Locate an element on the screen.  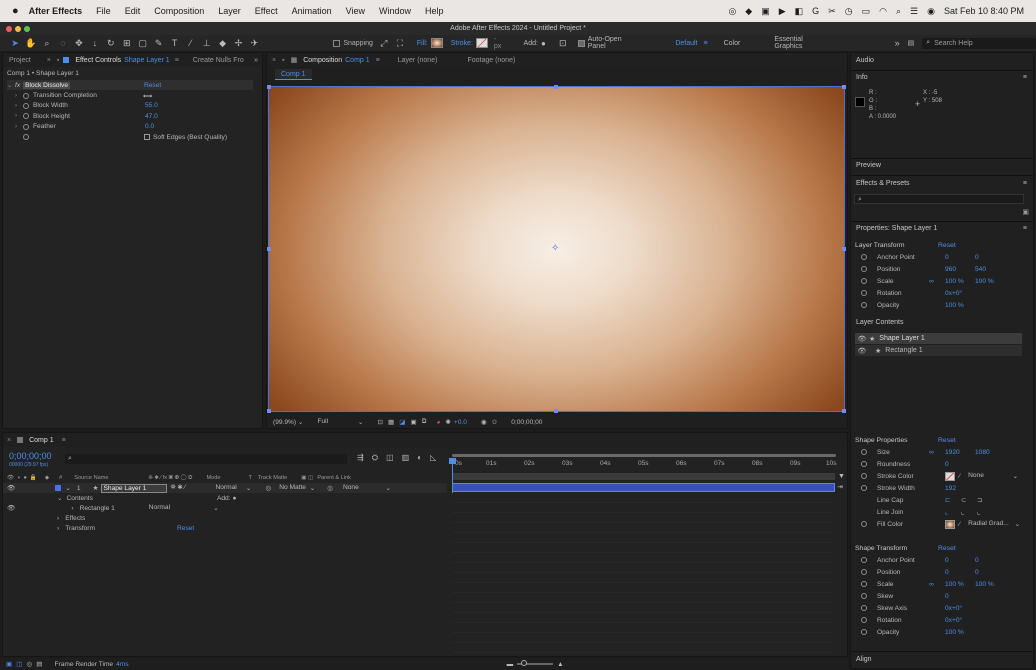
effects-menu-icon: ≡ is located at coordinates (1025, 183).